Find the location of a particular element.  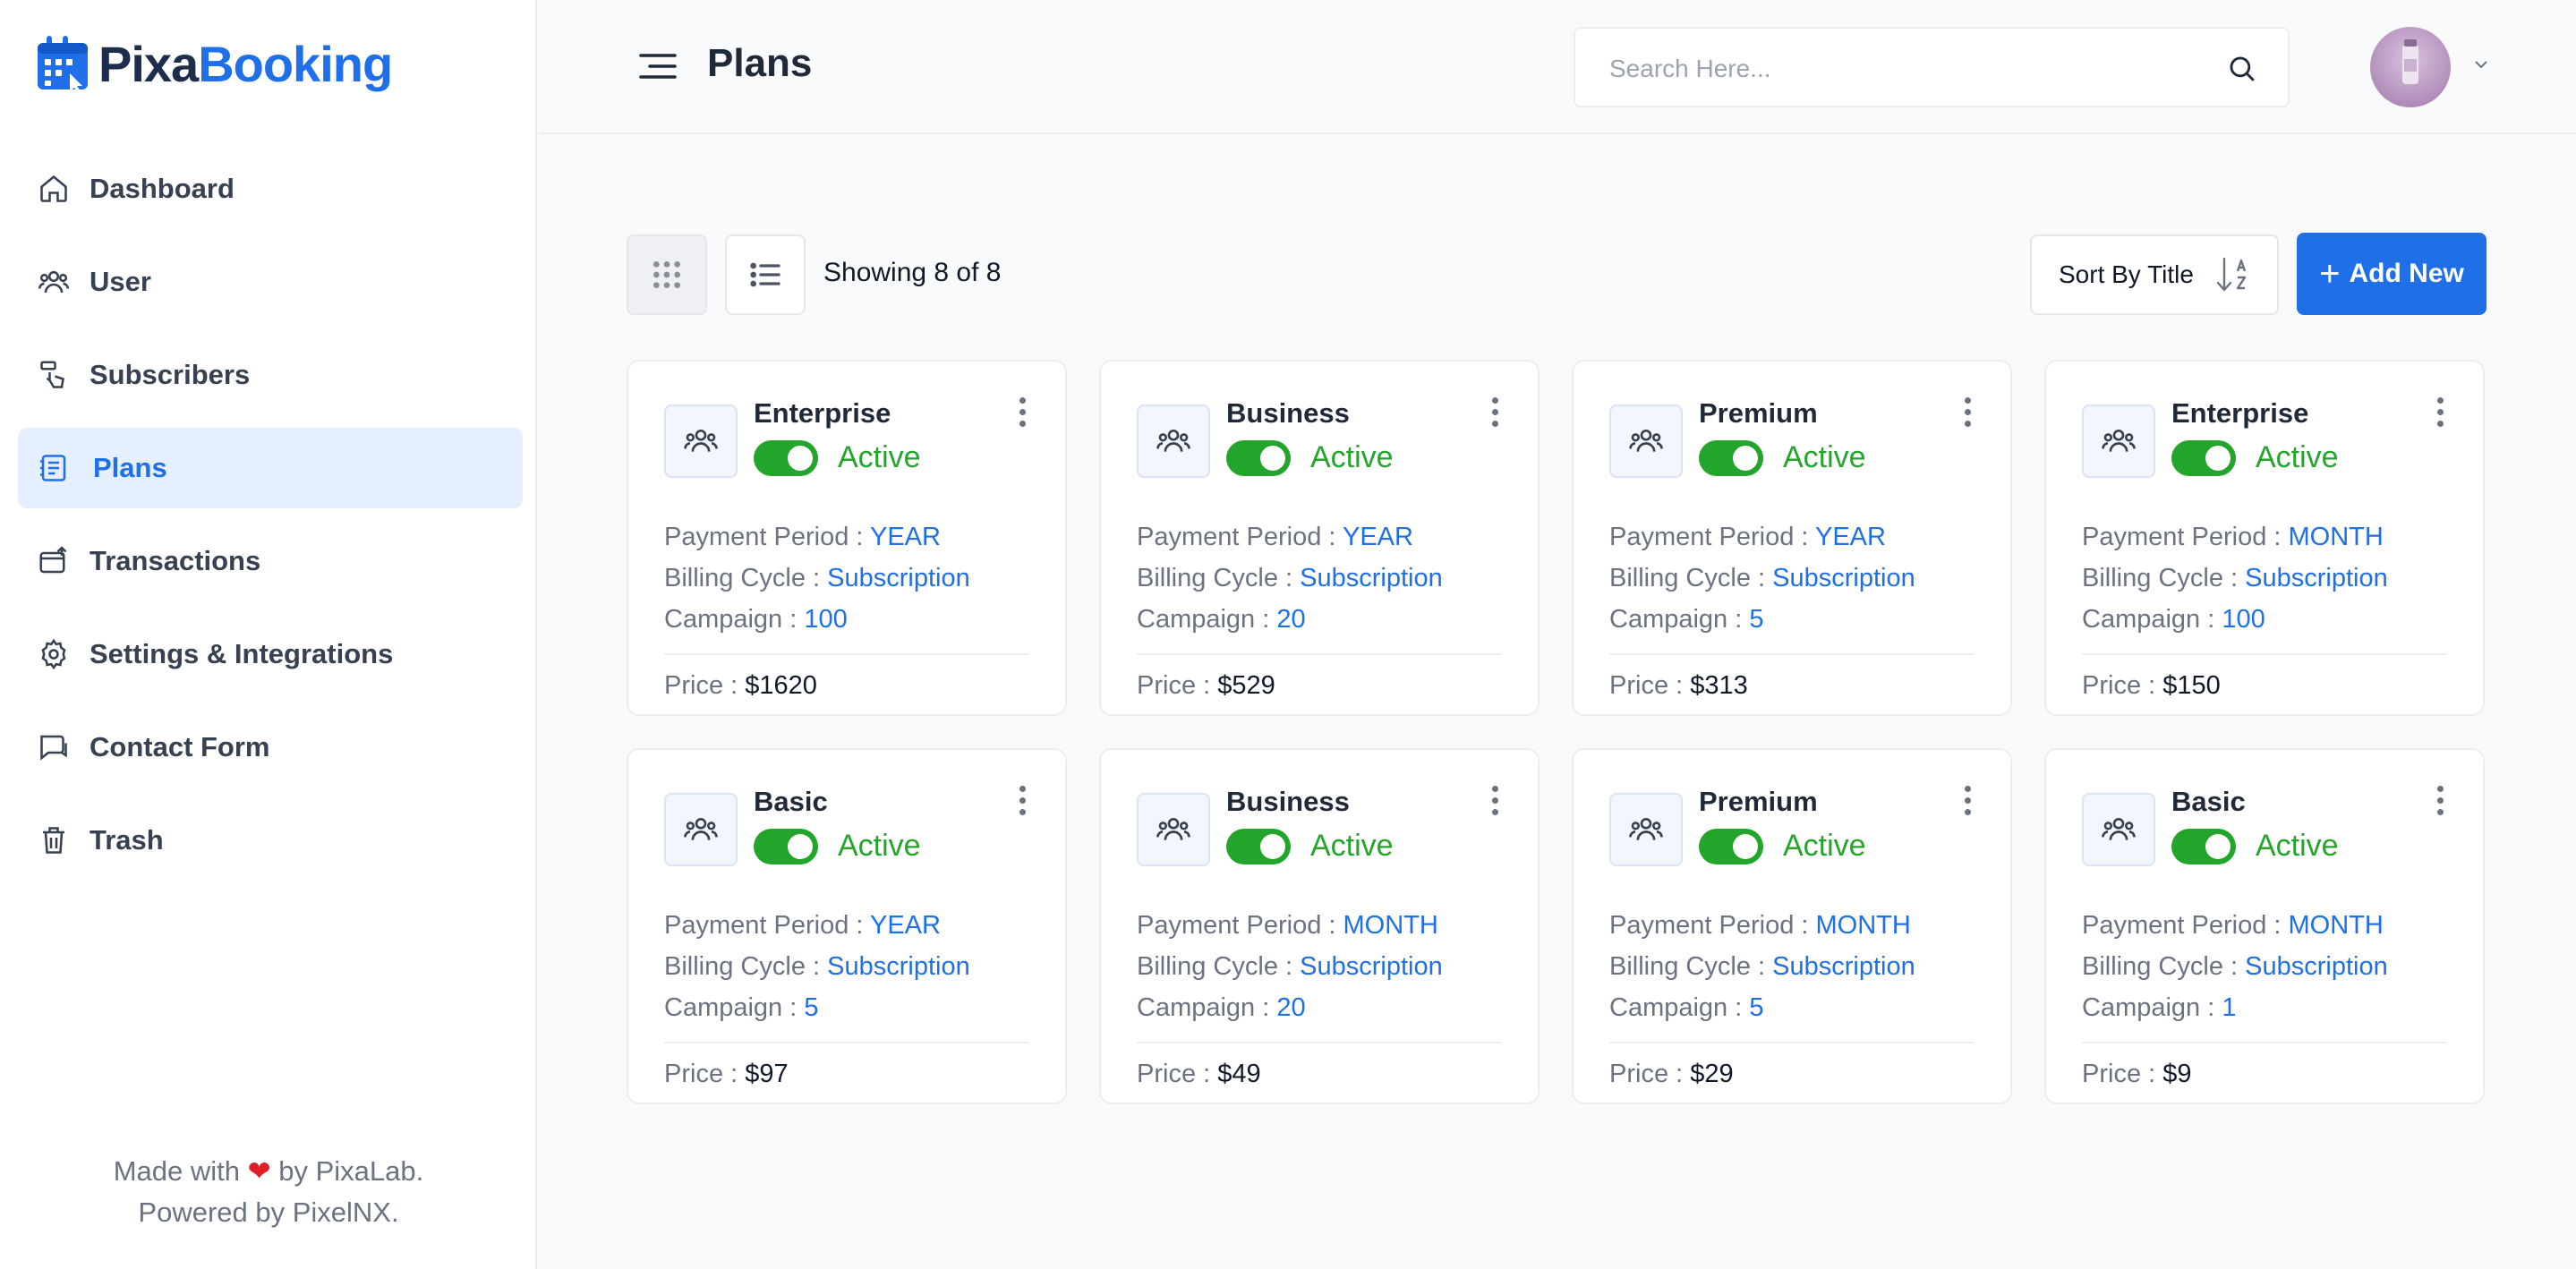

sort-az-icon is located at coordinates (2231, 275).